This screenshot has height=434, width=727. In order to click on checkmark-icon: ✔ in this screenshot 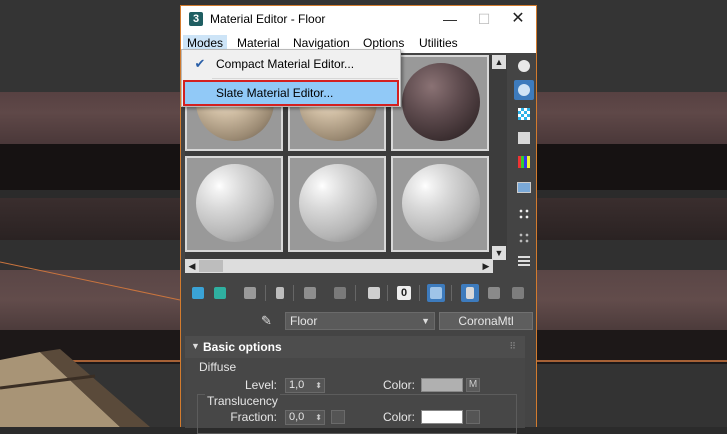, I will do `click(200, 63)`.